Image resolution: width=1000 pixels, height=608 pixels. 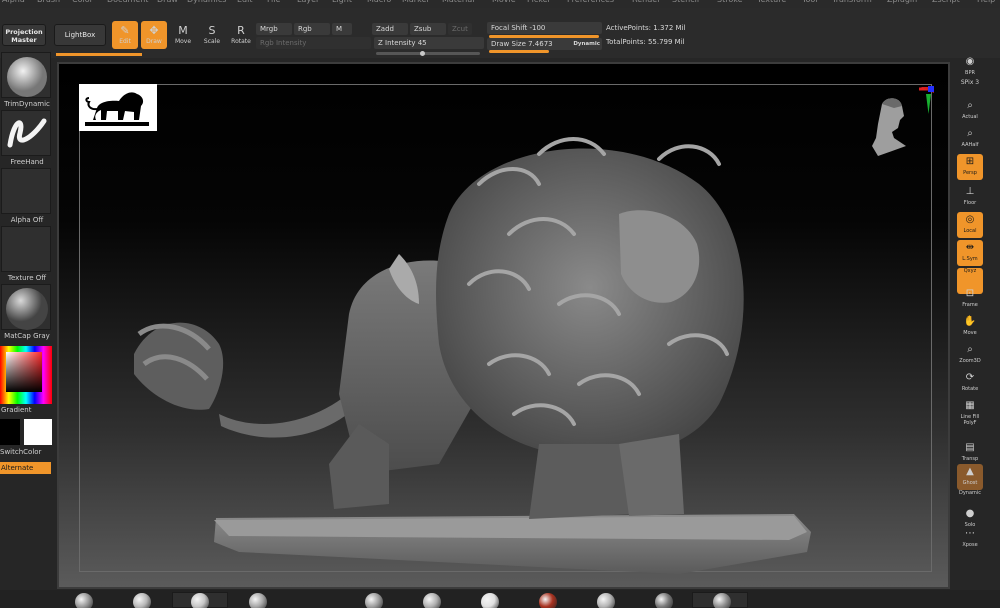 I want to click on zcut-button: Zcut, so click(x=460, y=29).